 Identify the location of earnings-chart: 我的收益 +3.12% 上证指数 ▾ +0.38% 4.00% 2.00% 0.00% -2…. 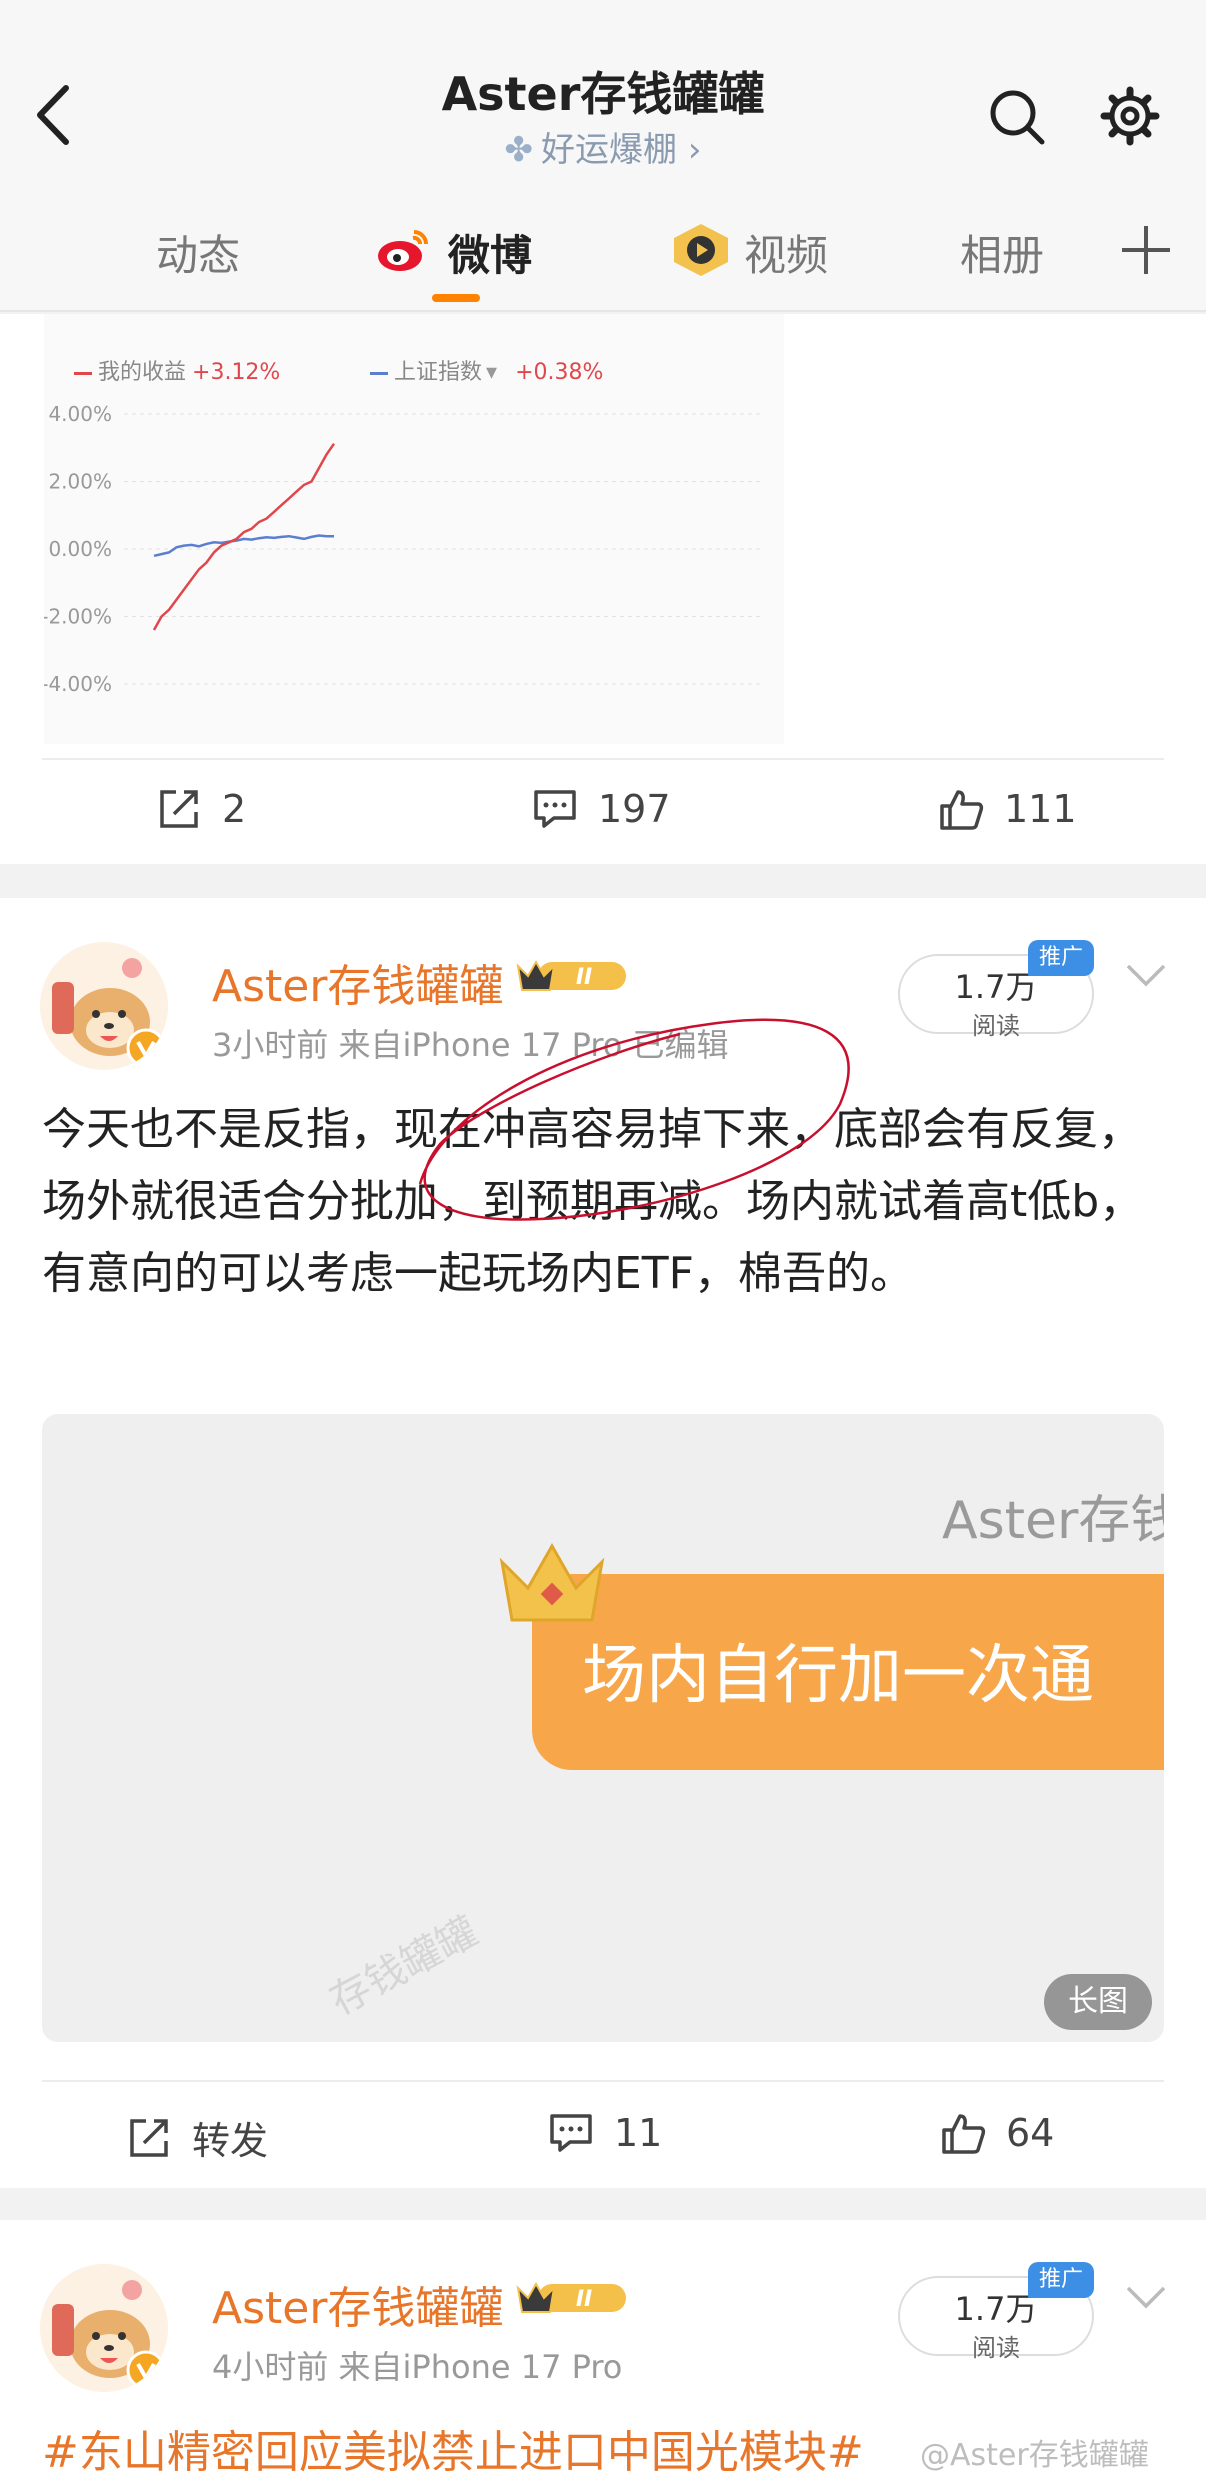
(414, 529).